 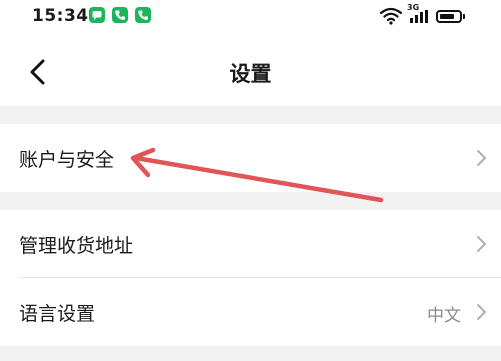 I want to click on language-value: 中文, so click(x=444, y=316).